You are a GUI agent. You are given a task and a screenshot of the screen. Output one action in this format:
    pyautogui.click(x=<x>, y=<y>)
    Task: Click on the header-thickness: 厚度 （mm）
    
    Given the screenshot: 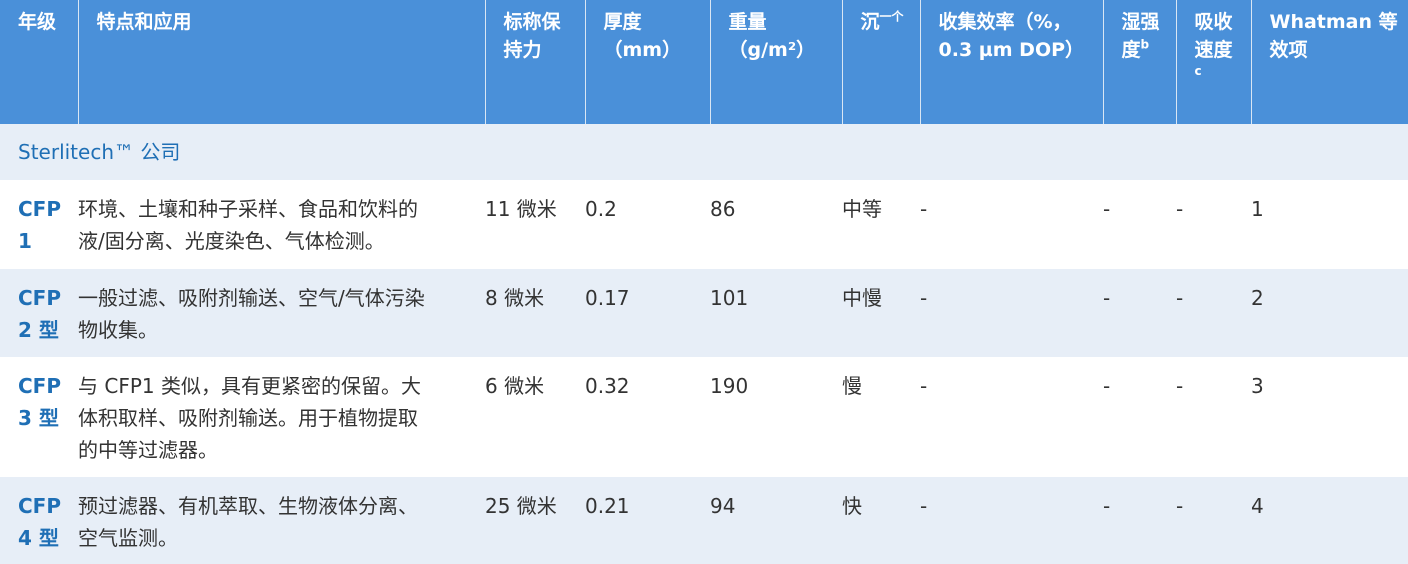 What is the action you would take?
    pyautogui.click(x=648, y=62)
    